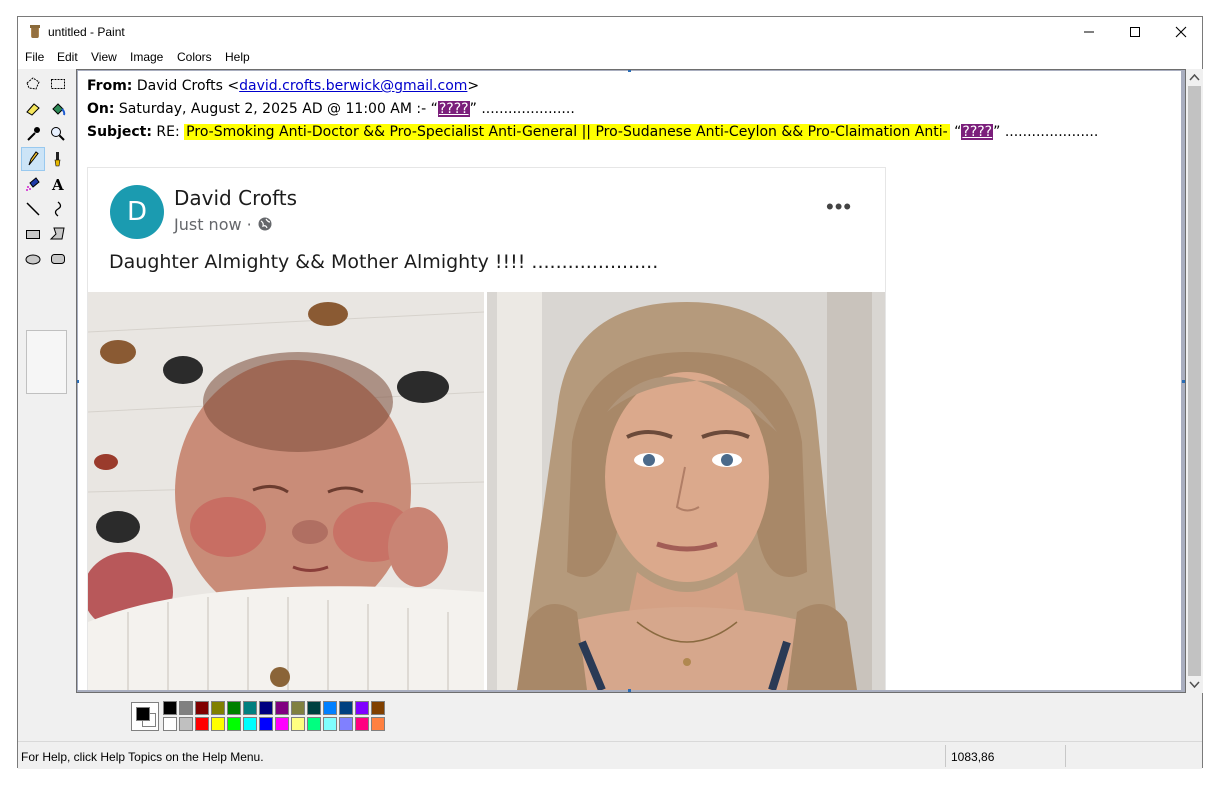  Describe the element at coordinates (33, 184) in the screenshot. I see `tool-airbrush` at that location.